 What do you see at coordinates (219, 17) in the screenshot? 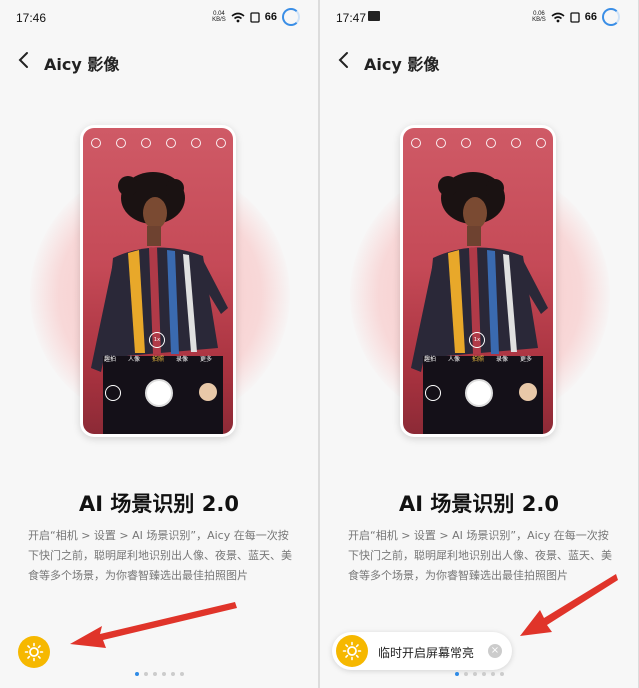
I see `network-speed: 0.04 KB/S` at bounding box center [219, 17].